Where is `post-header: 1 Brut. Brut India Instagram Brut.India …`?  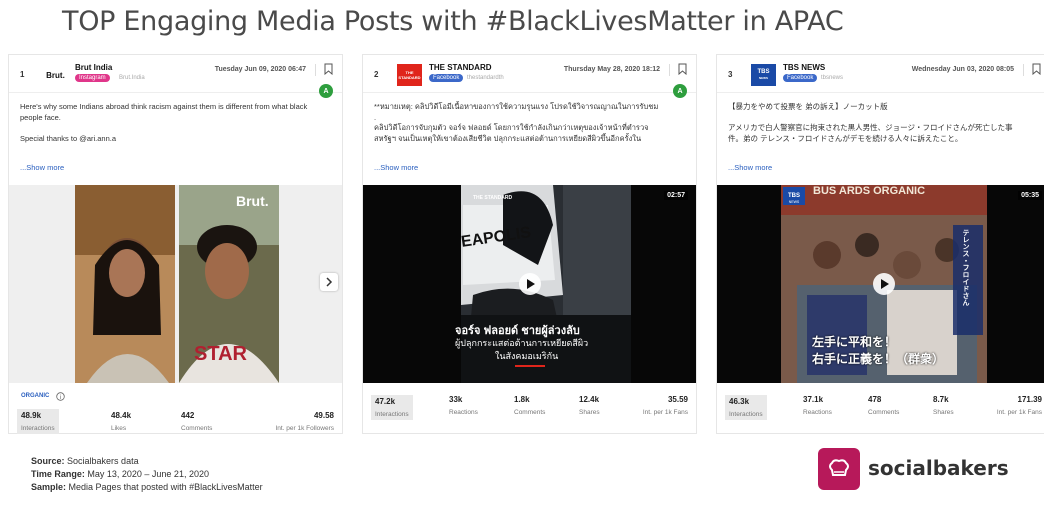
post-header: 1 Brut. Brut India Instagram Brut.India … is located at coordinates (175, 74).